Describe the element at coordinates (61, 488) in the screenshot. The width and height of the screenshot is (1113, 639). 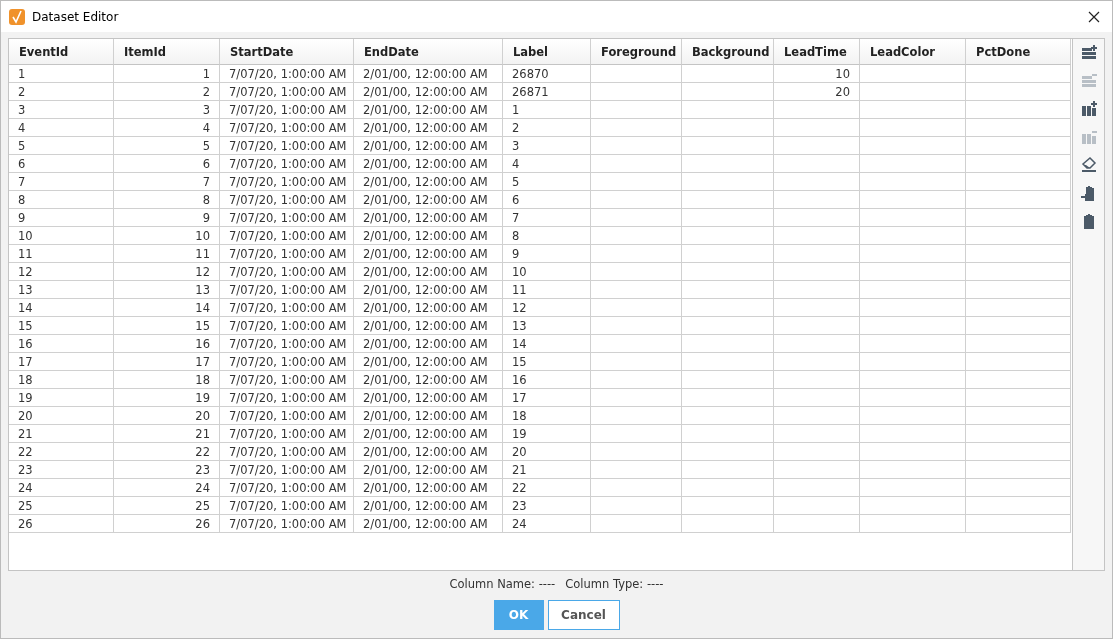
I see `table-cell: 24` at that location.